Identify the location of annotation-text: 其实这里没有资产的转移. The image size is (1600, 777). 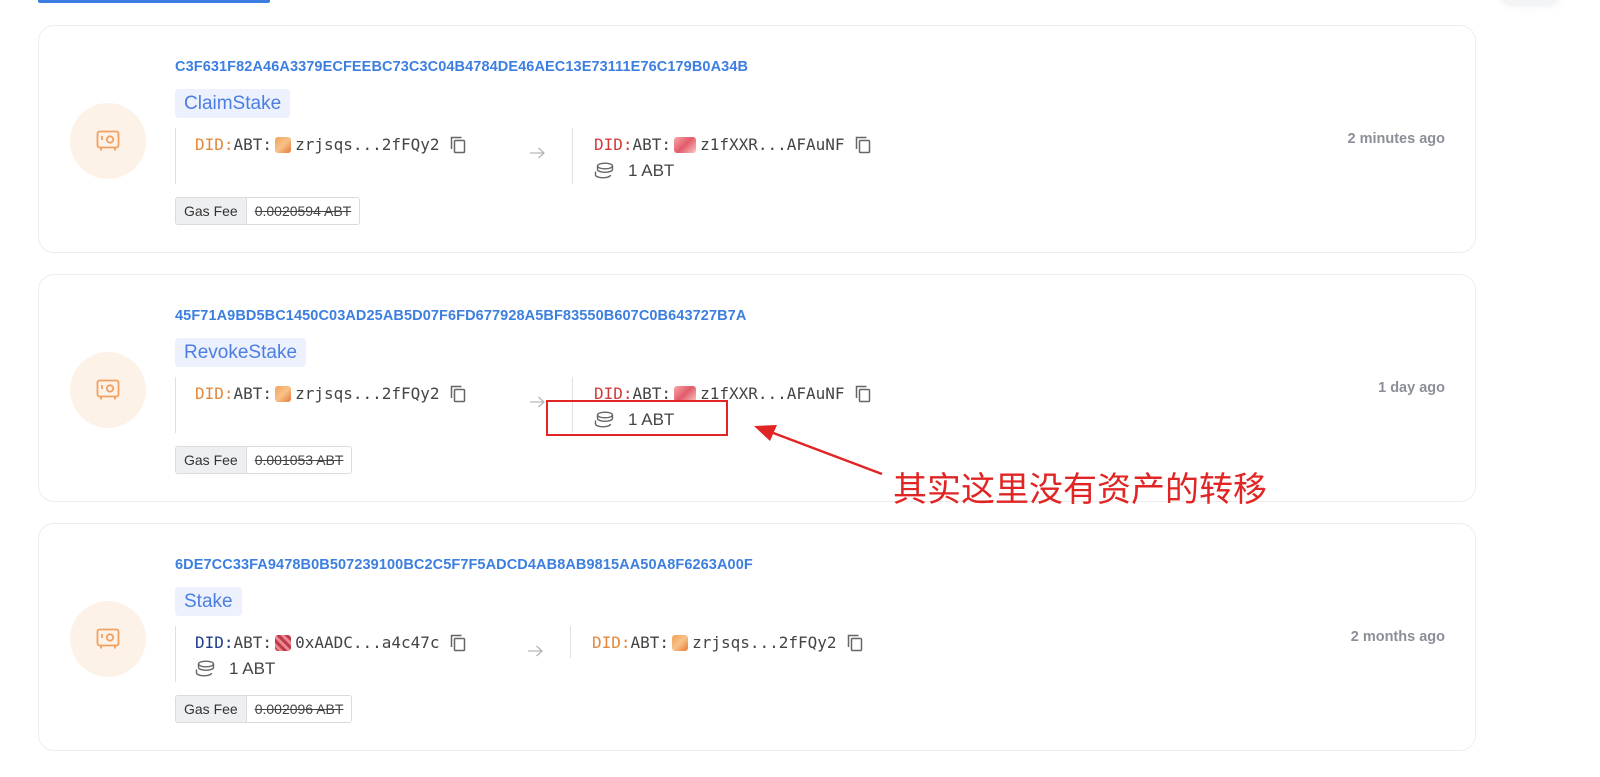
(1080, 490).